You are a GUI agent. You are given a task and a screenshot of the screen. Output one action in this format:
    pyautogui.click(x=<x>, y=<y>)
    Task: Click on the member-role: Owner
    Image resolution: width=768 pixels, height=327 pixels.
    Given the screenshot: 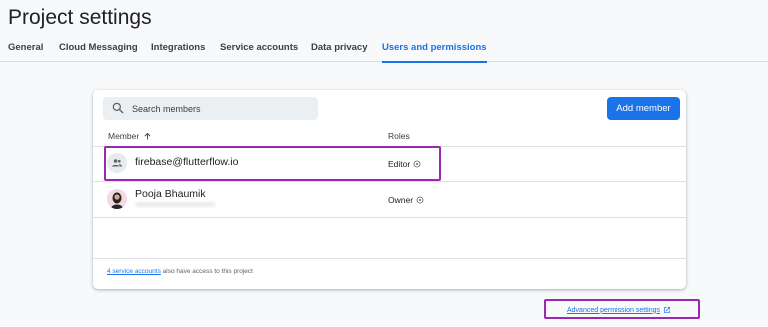 What is the action you would take?
    pyautogui.click(x=406, y=200)
    